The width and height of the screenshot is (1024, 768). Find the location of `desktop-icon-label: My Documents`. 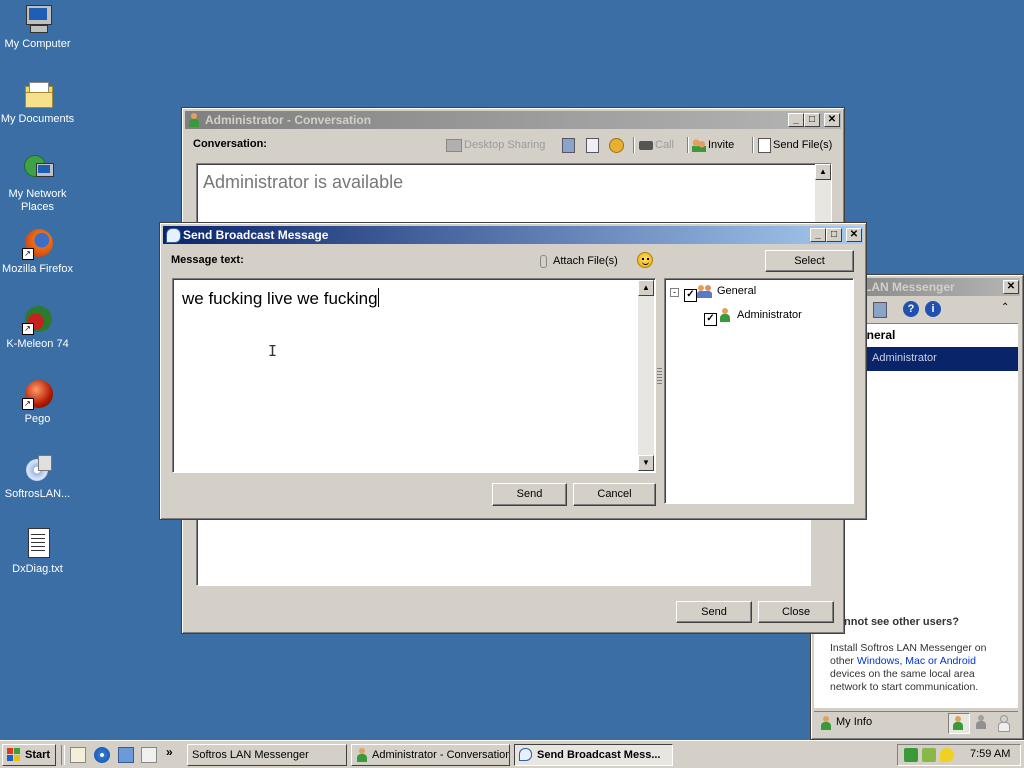

desktop-icon-label: My Documents is located at coordinates (37, 119).